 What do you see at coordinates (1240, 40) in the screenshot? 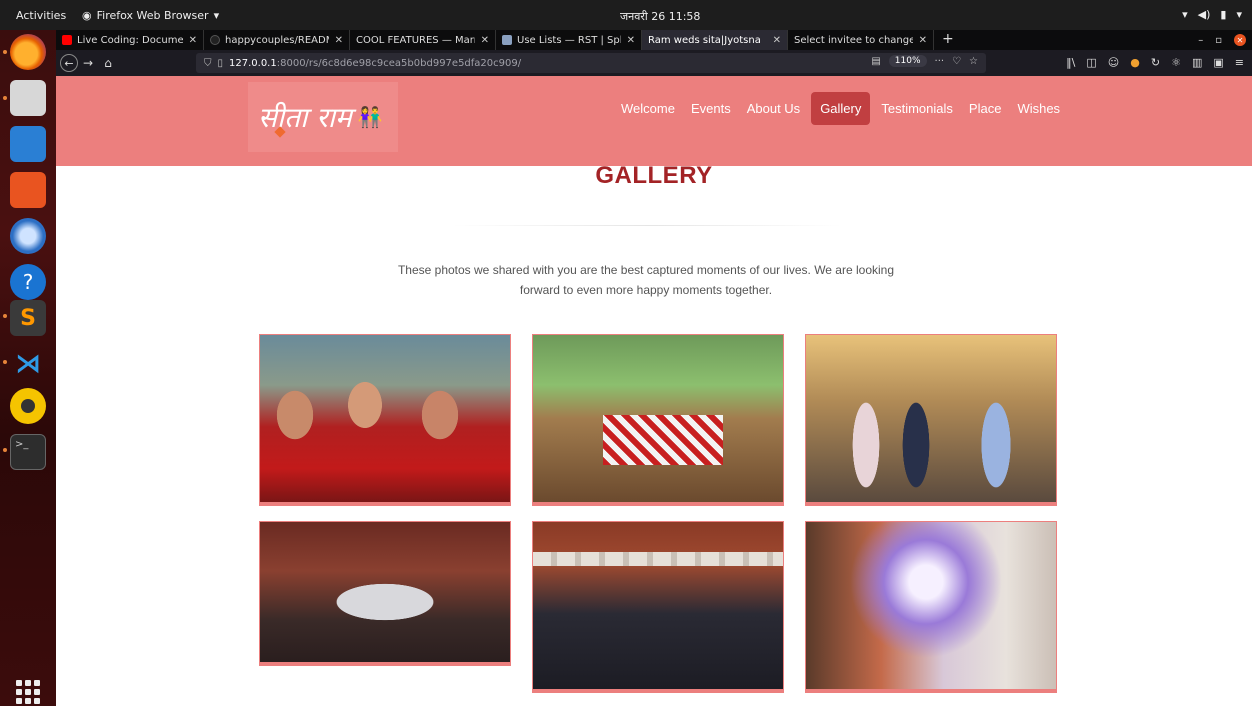
I see `close-window-icon: ✕` at bounding box center [1240, 40].